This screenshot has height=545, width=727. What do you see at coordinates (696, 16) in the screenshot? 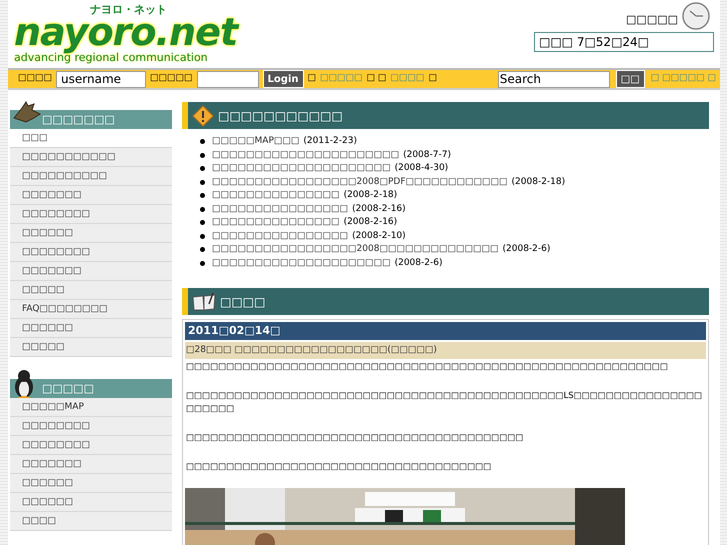
I see `clock-icon` at bounding box center [696, 16].